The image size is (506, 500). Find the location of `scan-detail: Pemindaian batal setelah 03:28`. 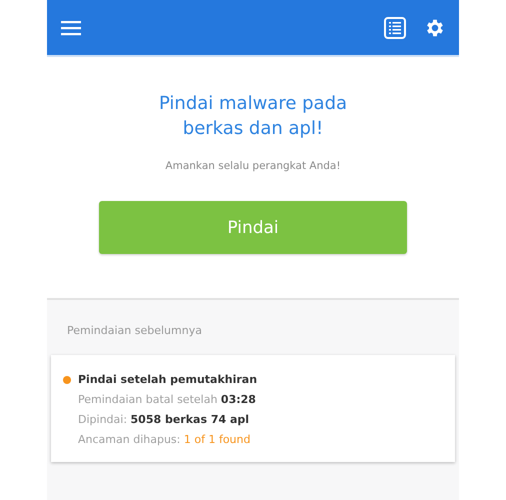

scan-detail: Pemindaian batal setelah 03:28 is located at coordinates (167, 399).